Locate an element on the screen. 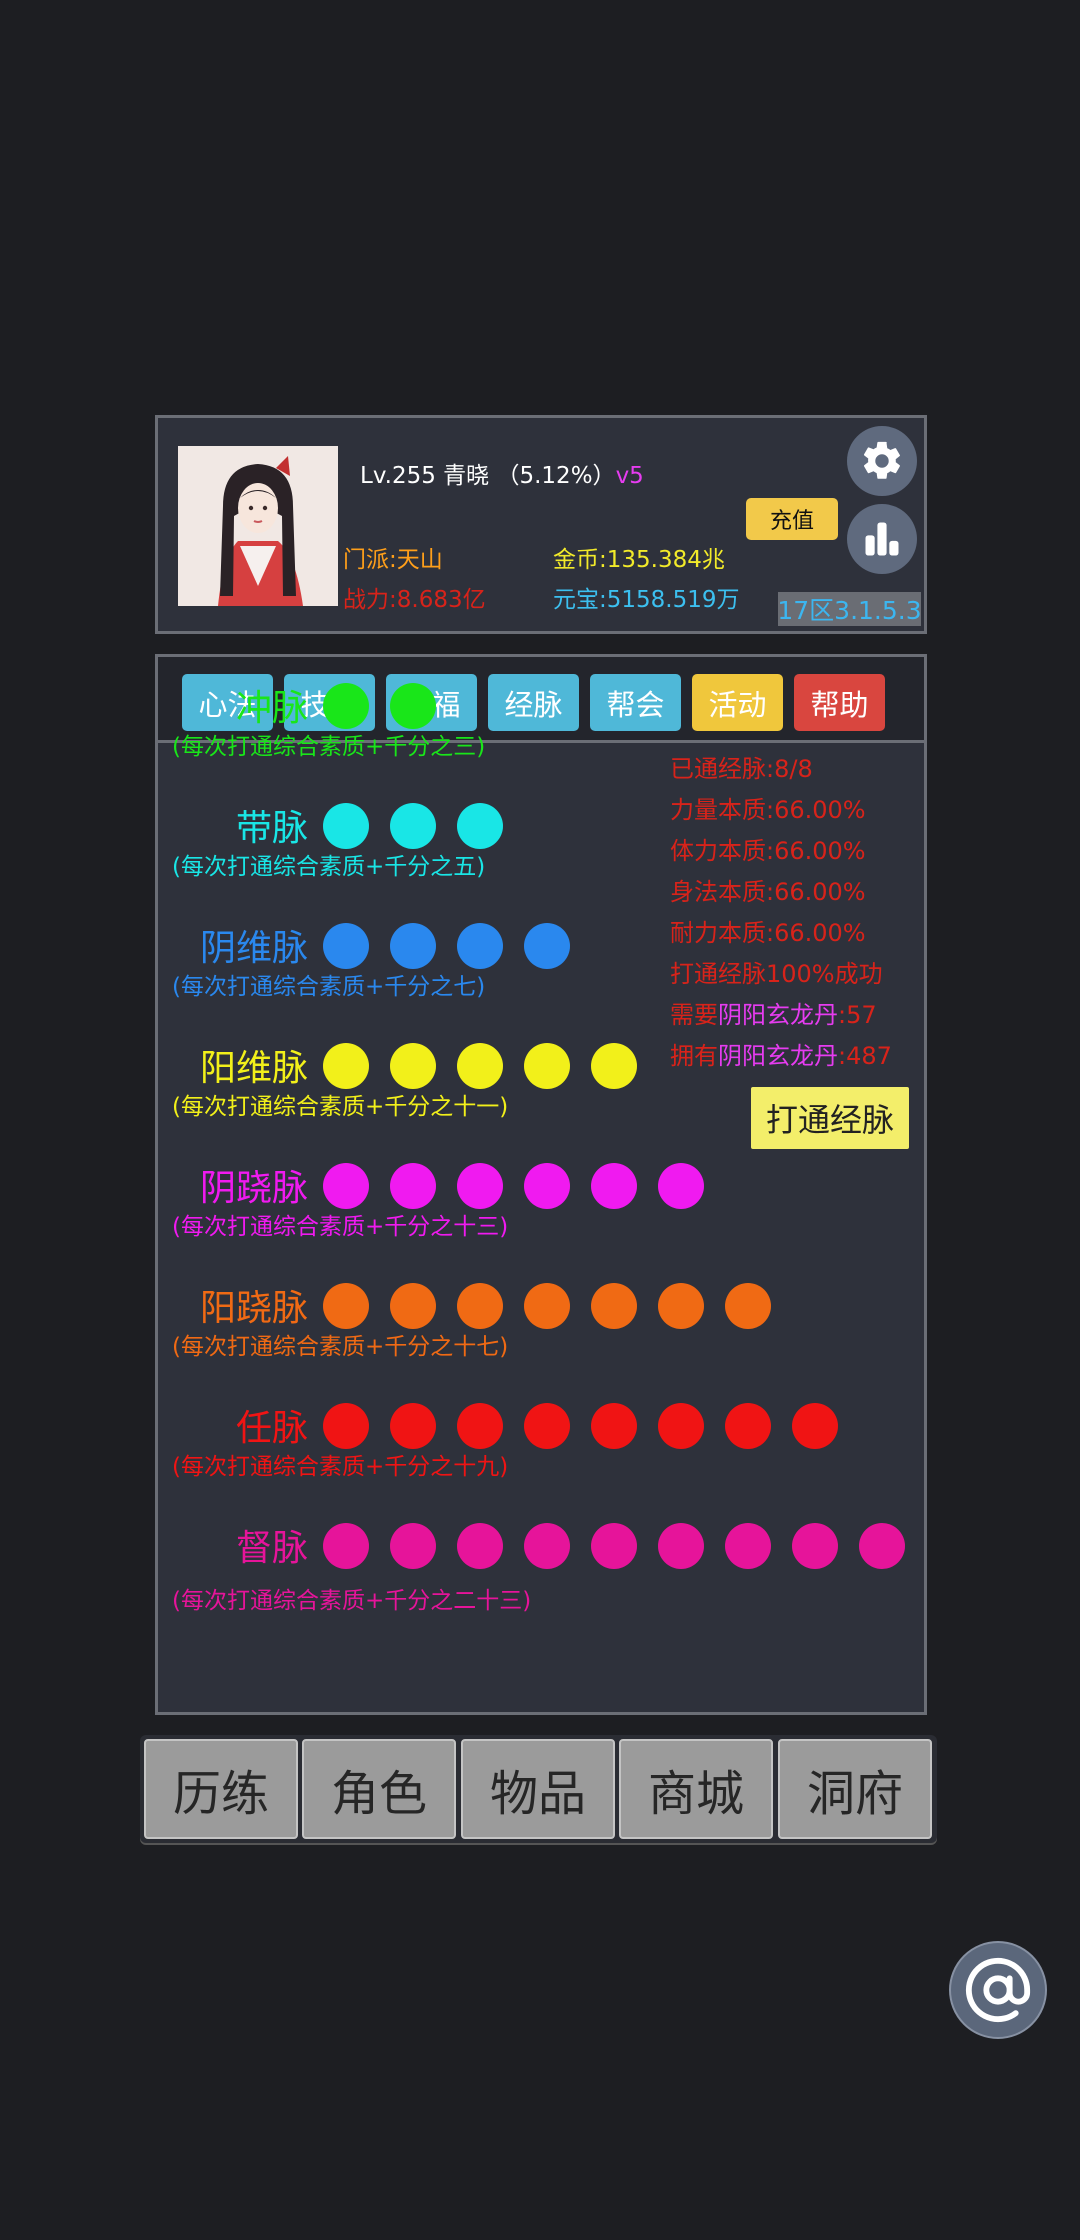 The height and width of the screenshot is (2240, 1080). nav-training: 历练 is located at coordinates (221, 1789).